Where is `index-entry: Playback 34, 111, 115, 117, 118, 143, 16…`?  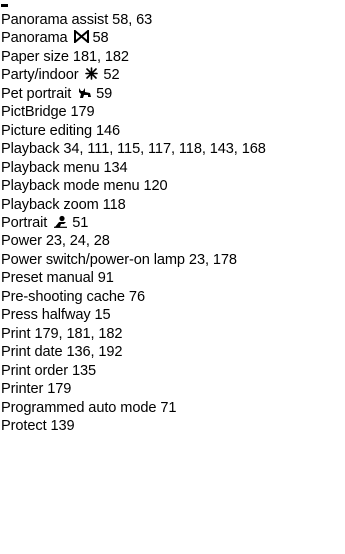 index-entry: Playback 34, 111, 115, 117, 118, 143, 16… is located at coordinates (133, 149).